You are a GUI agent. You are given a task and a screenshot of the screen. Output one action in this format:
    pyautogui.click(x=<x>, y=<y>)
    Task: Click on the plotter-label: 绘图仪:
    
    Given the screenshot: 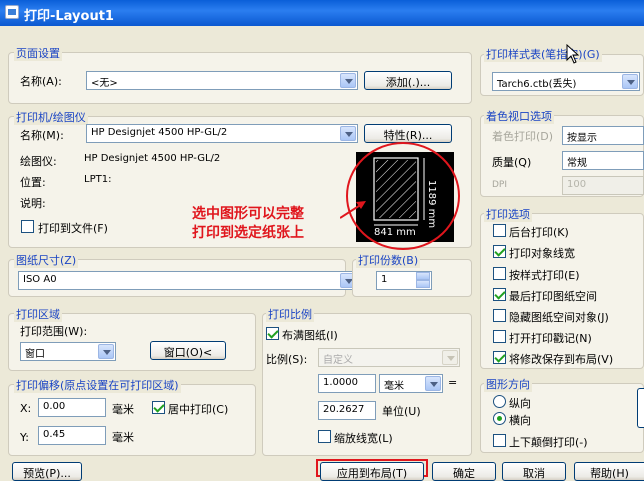 What is the action you would take?
    pyautogui.click(x=38, y=161)
    